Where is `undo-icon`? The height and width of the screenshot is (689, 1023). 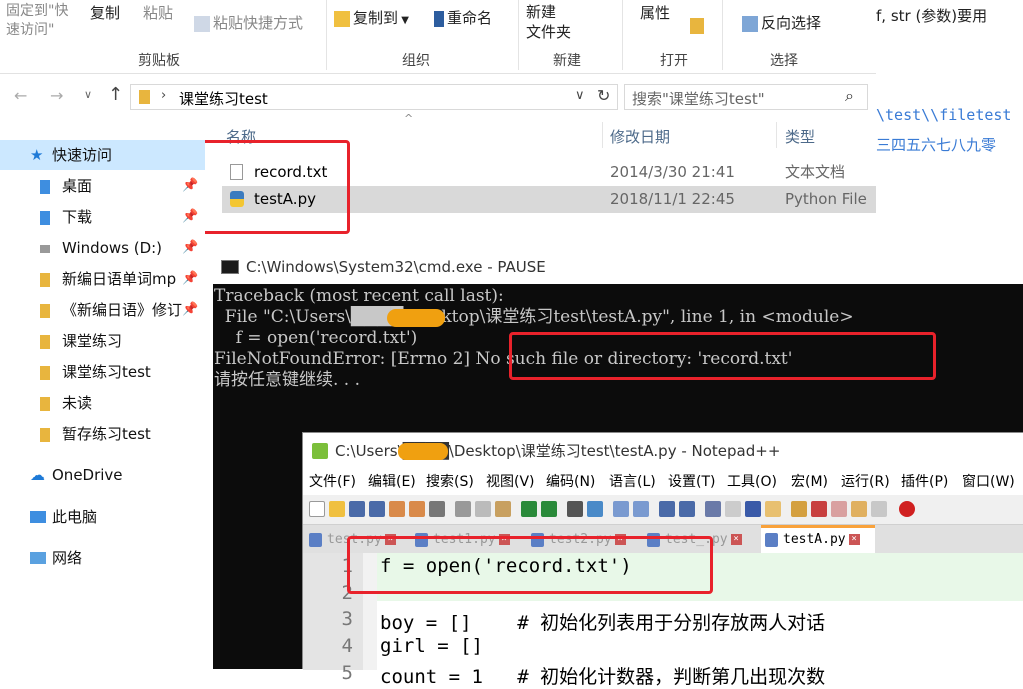
undo-icon is located at coordinates (529, 509).